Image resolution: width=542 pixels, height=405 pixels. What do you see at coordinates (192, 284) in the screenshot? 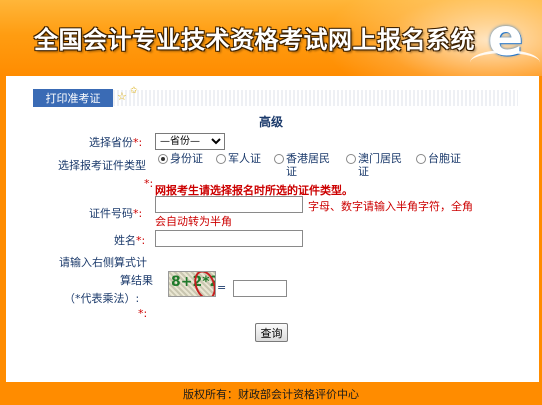
I see `captcha-image: 8+2*2` at bounding box center [192, 284].